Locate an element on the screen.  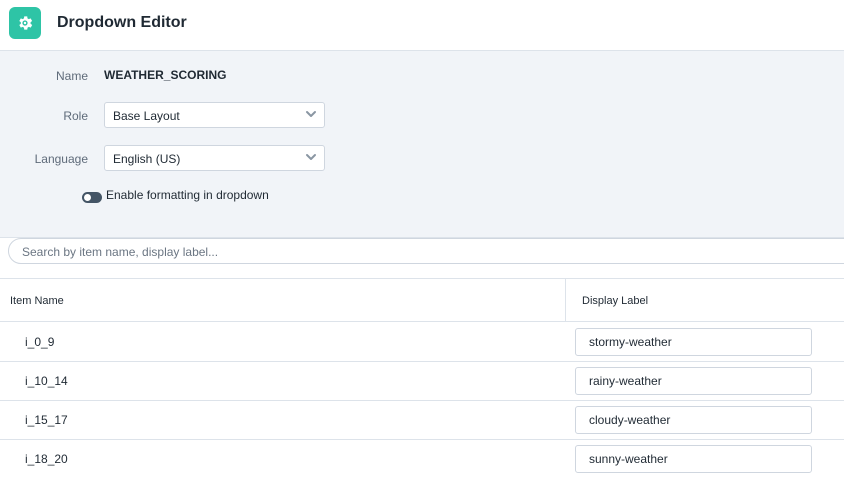
name-value: WEATHER_SCORING is located at coordinates (165, 75).